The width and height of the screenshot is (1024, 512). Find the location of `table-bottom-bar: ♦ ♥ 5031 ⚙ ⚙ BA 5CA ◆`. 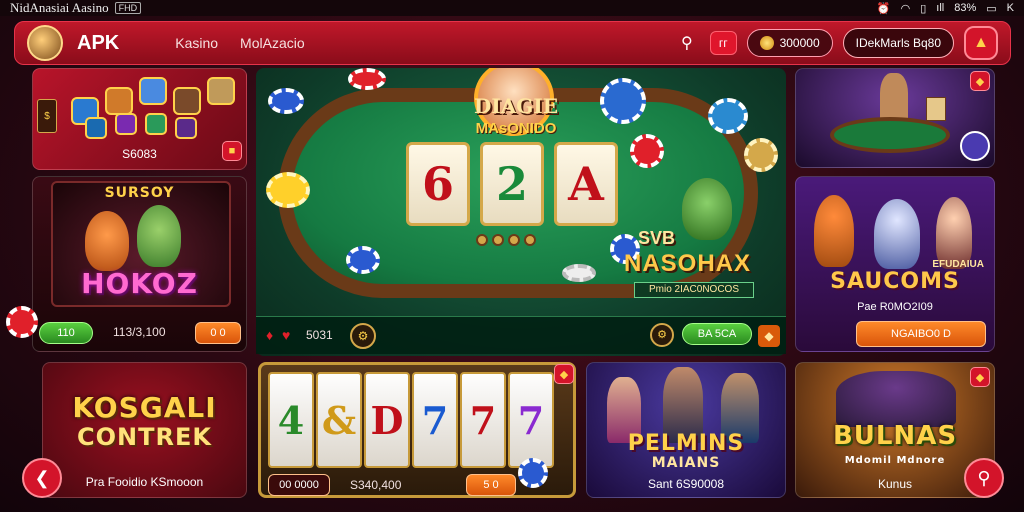

table-bottom-bar: ♦ ♥ 5031 ⚙ ⚙ BA 5CA ◆ is located at coordinates (521, 335).